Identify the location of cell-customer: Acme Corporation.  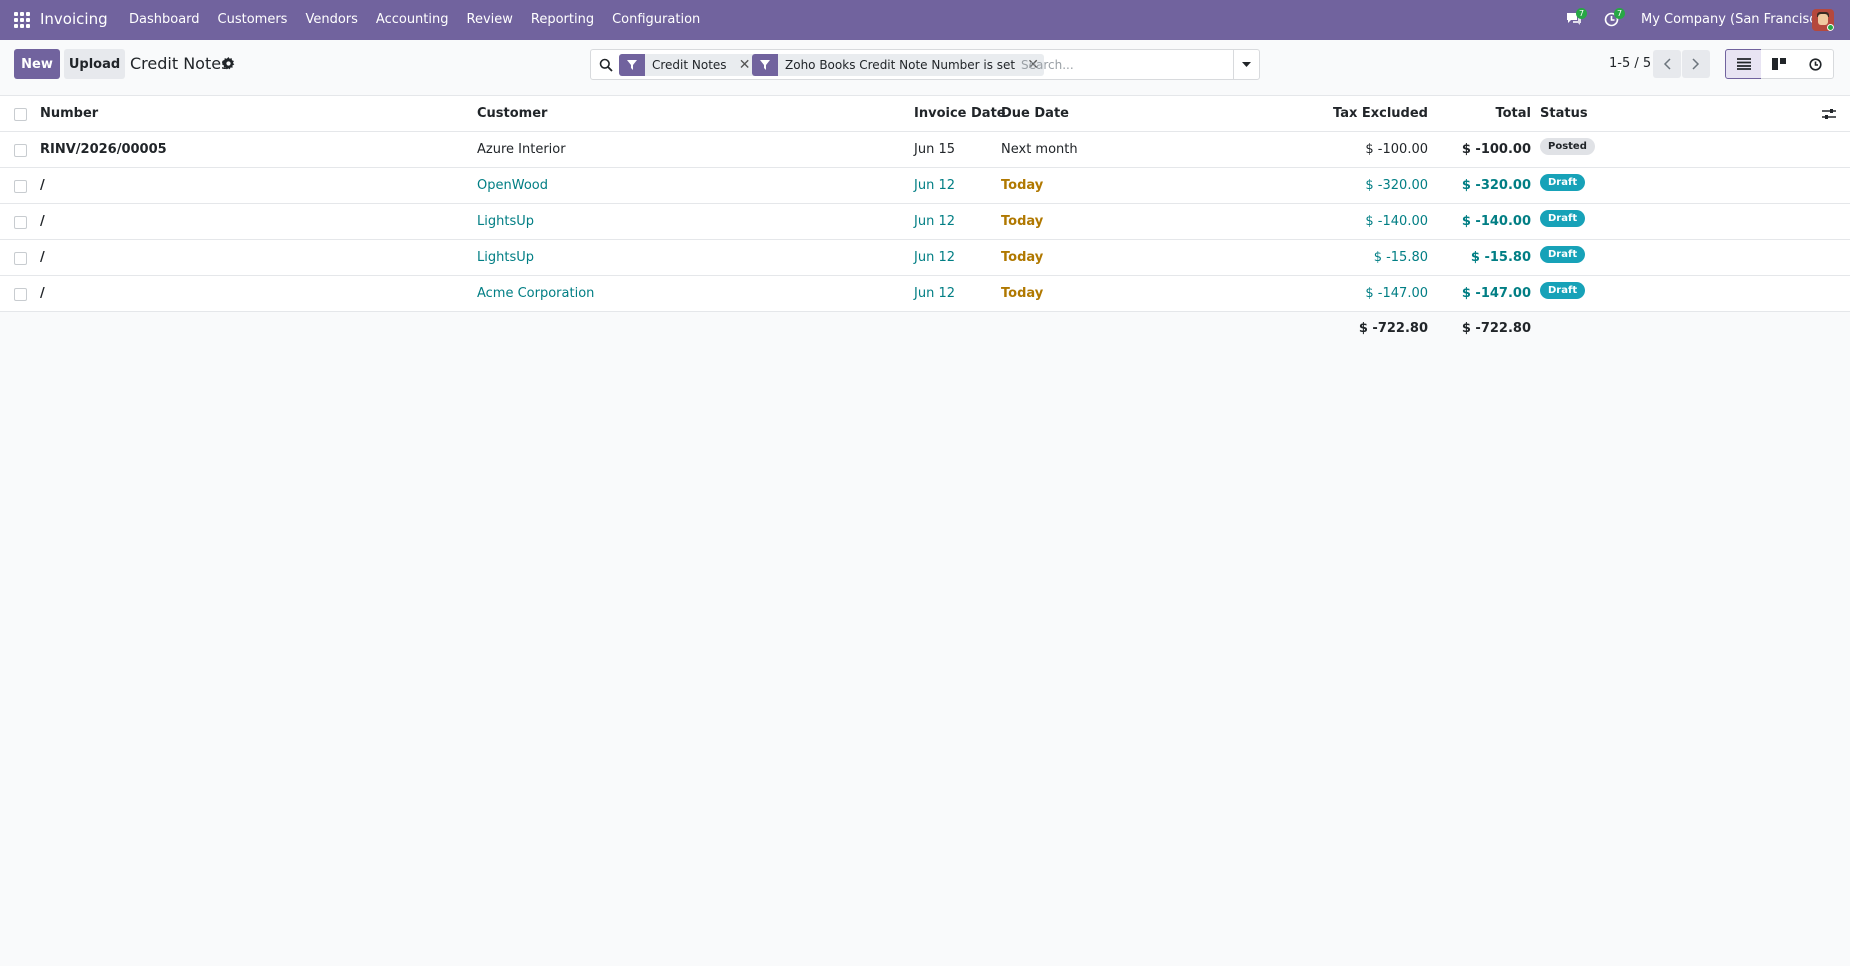
(536, 293).